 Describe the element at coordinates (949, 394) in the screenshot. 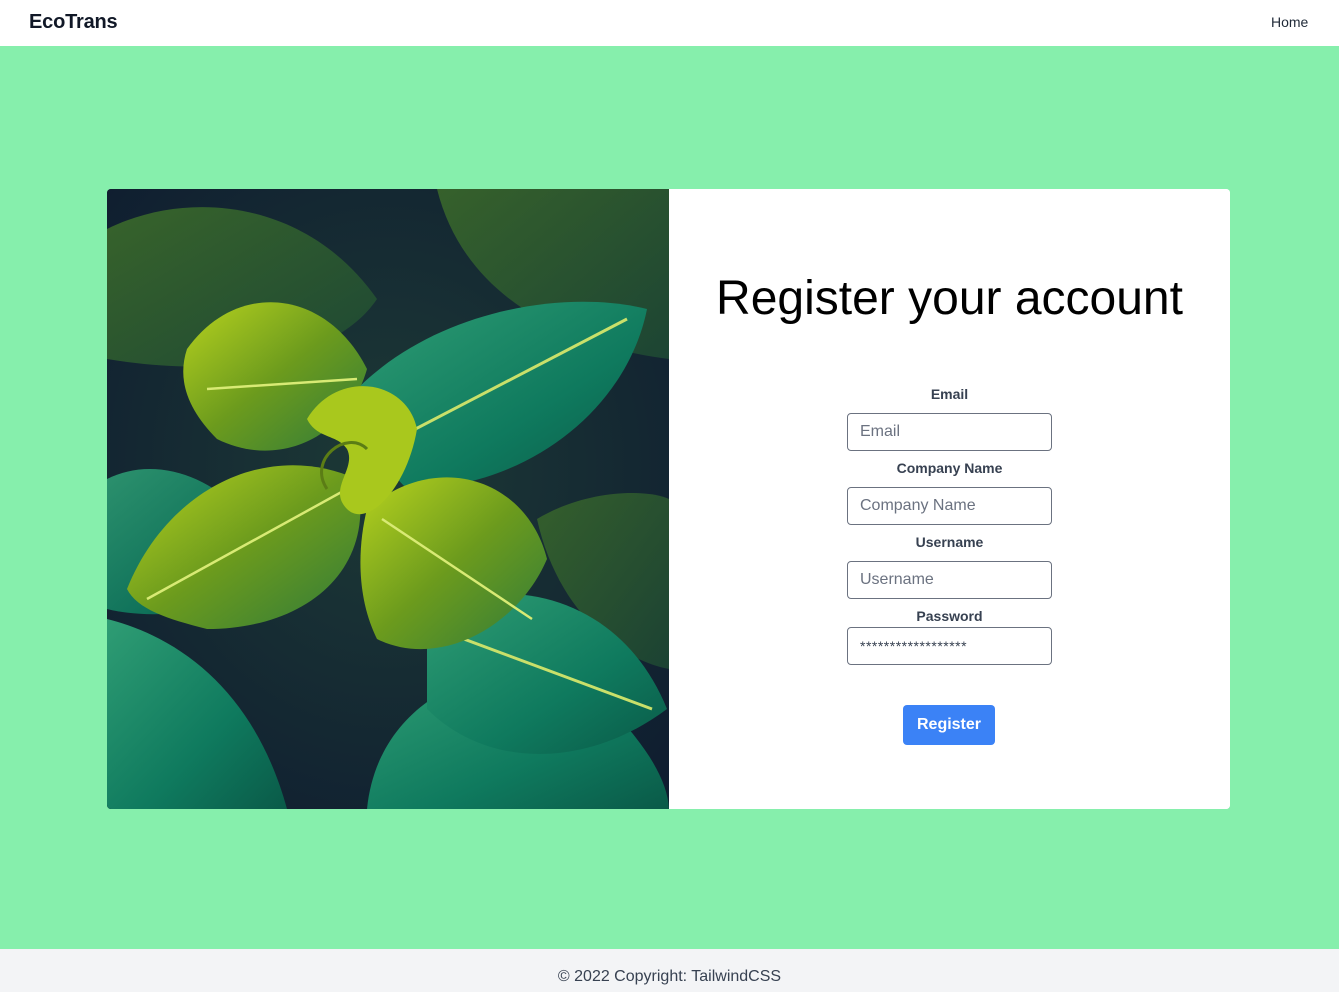

I see `email-label: Email` at that location.